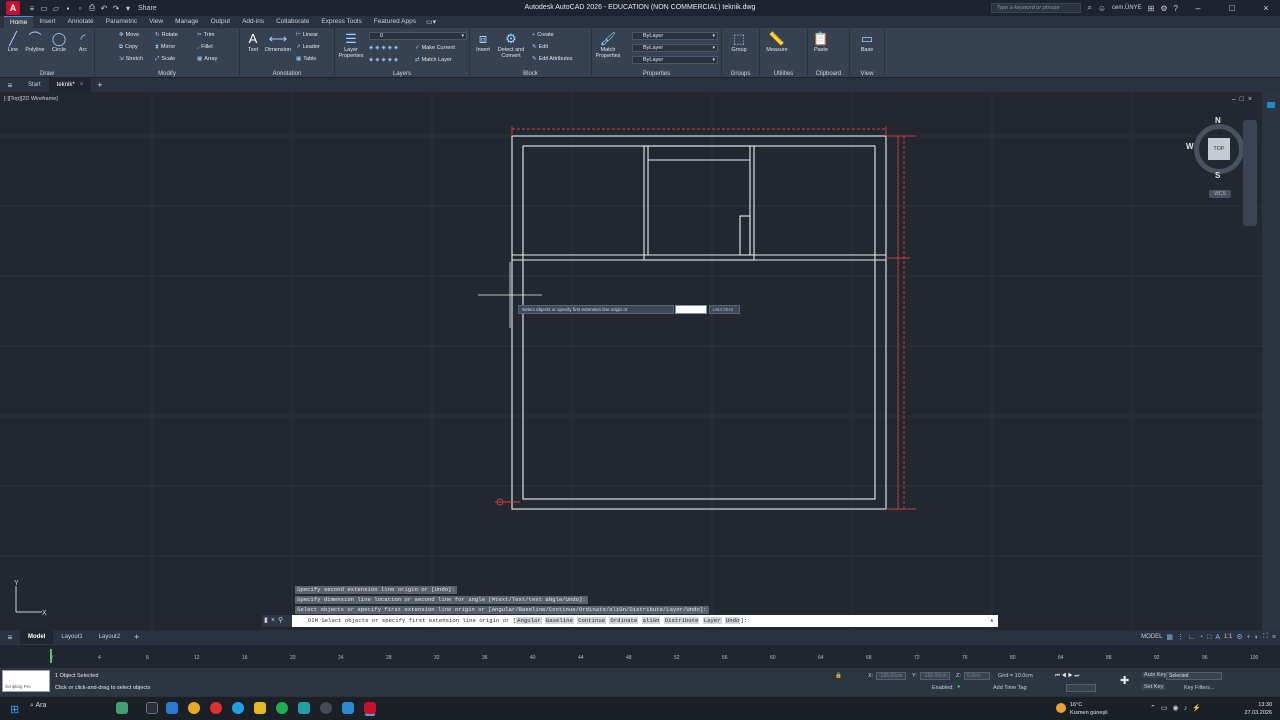  What do you see at coordinates (1250, 173) in the screenshot?
I see `navigation-bar` at bounding box center [1250, 173].